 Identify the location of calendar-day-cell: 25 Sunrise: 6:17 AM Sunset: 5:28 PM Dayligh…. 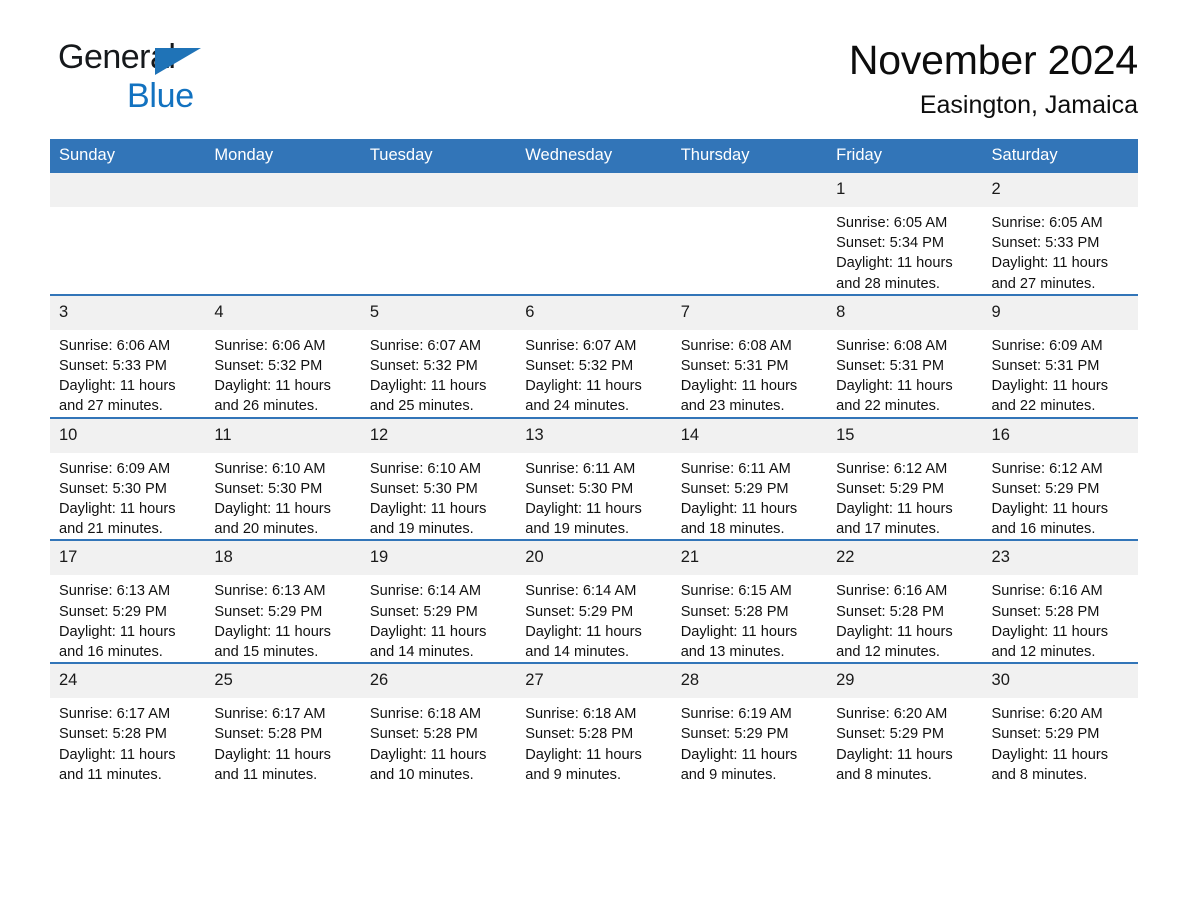
(283, 724).